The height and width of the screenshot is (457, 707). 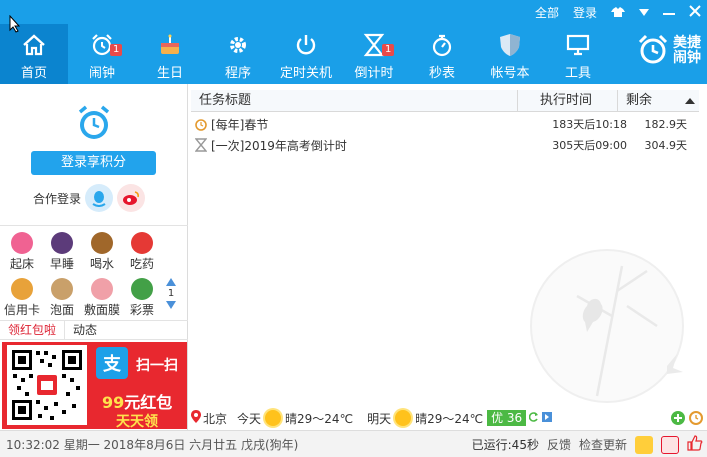 What do you see at coordinates (33, 330) in the screenshot?
I see `tab-red-packet: 领红包啦` at bounding box center [33, 330].